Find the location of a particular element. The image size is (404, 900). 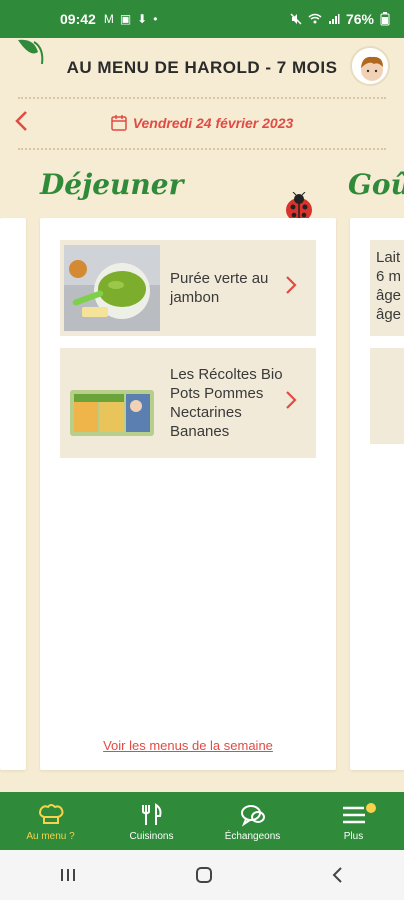

next-meal-card: Lait 6 m âge âge is located at coordinates (377, 494).